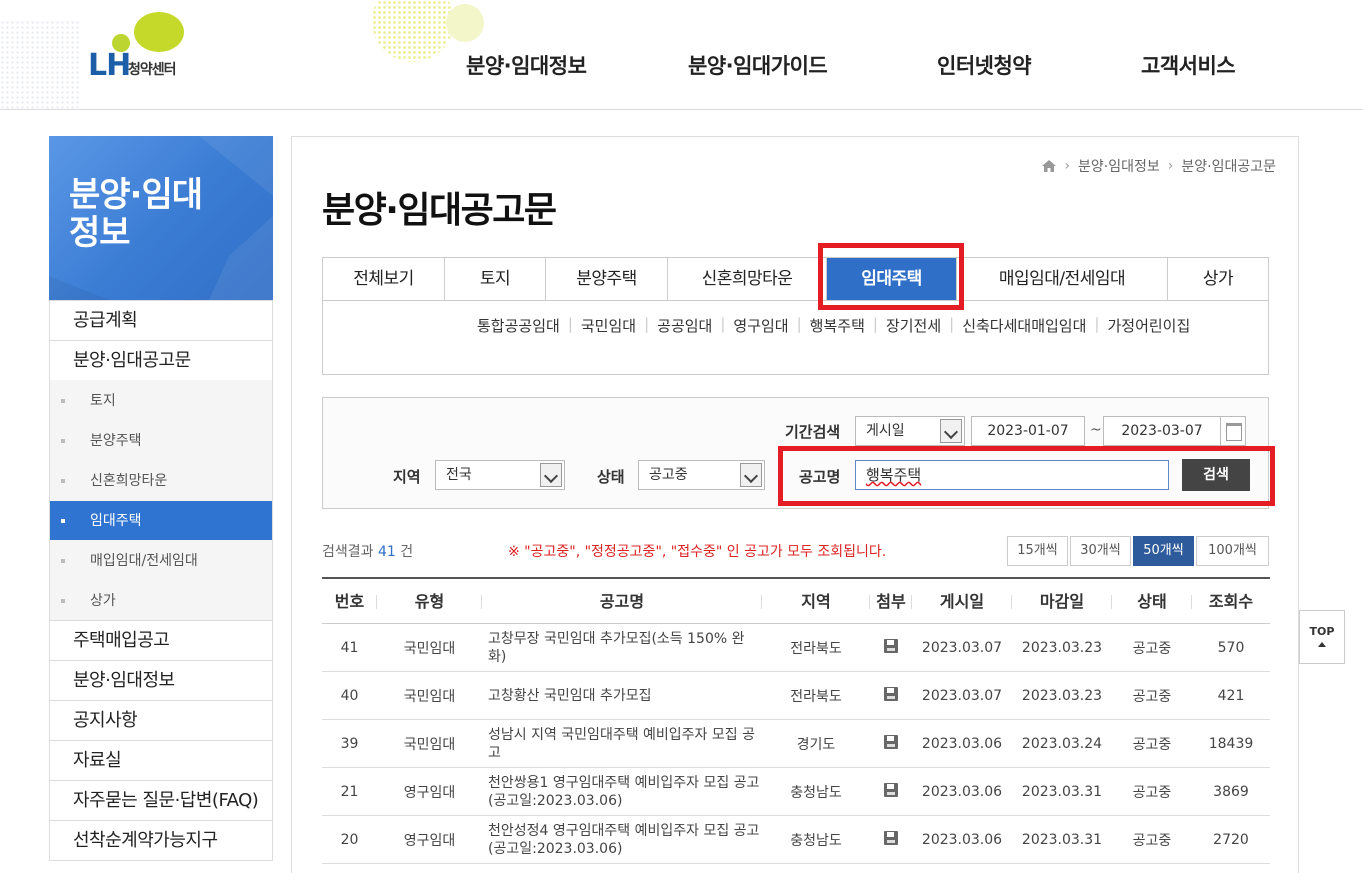  What do you see at coordinates (1062, 695) in the screenshot?
I see `cell-deadline: 2023.03.23` at bounding box center [1062, 695].